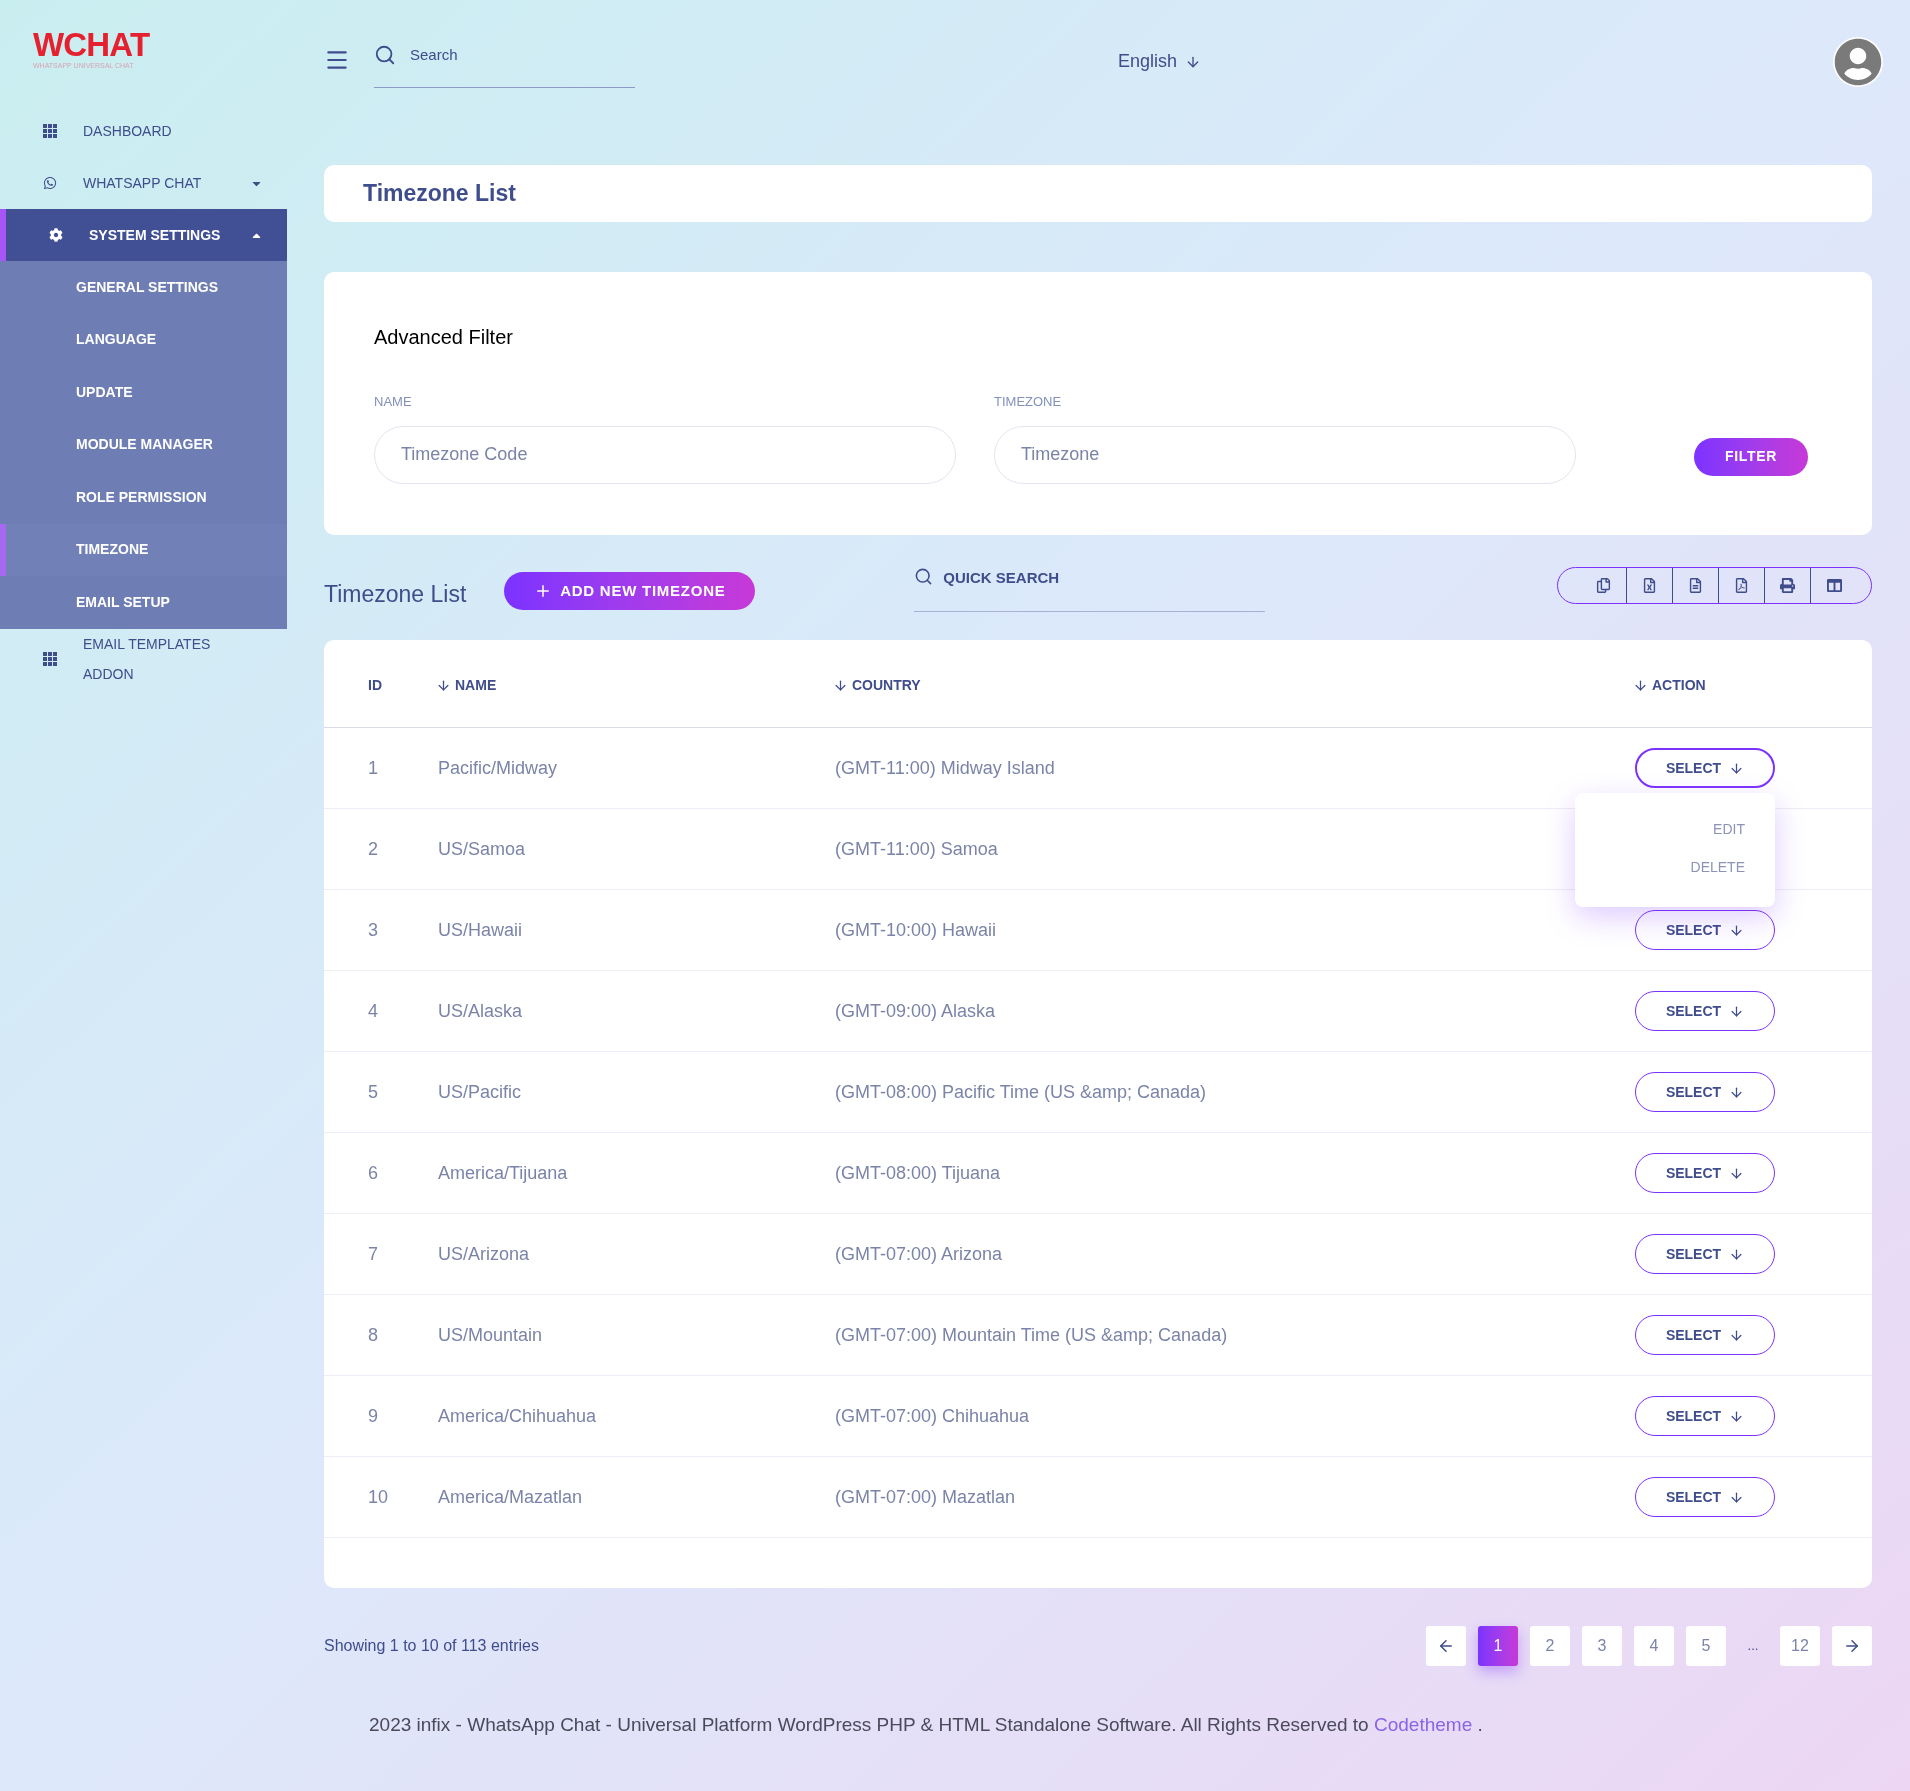 Image resolution: width=1910 pixels, height=1791 pixels. Describe the element at coordinates (1550, 1645) in the screenshot. I see `page-button: 2` at that location.